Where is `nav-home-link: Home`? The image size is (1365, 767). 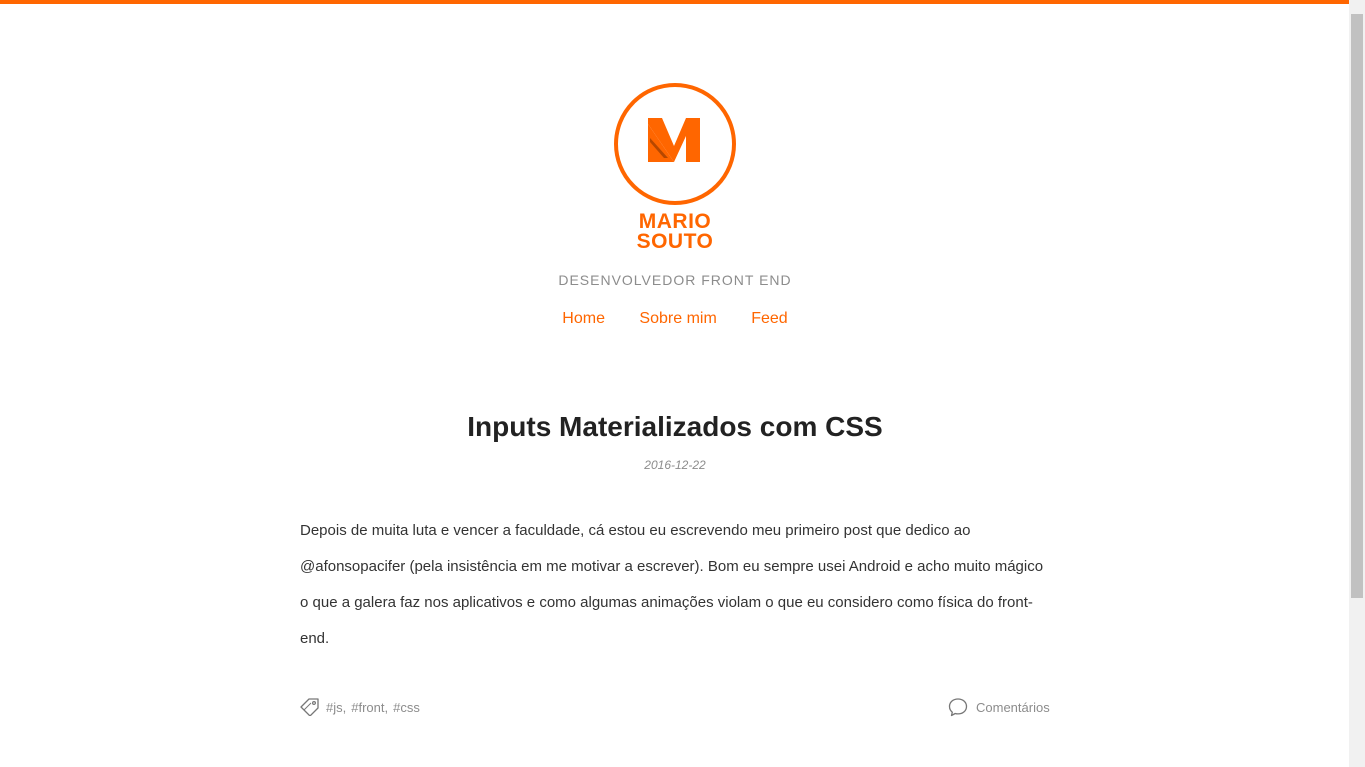 nav-home-link: Home is located at coordinates (583, 318).